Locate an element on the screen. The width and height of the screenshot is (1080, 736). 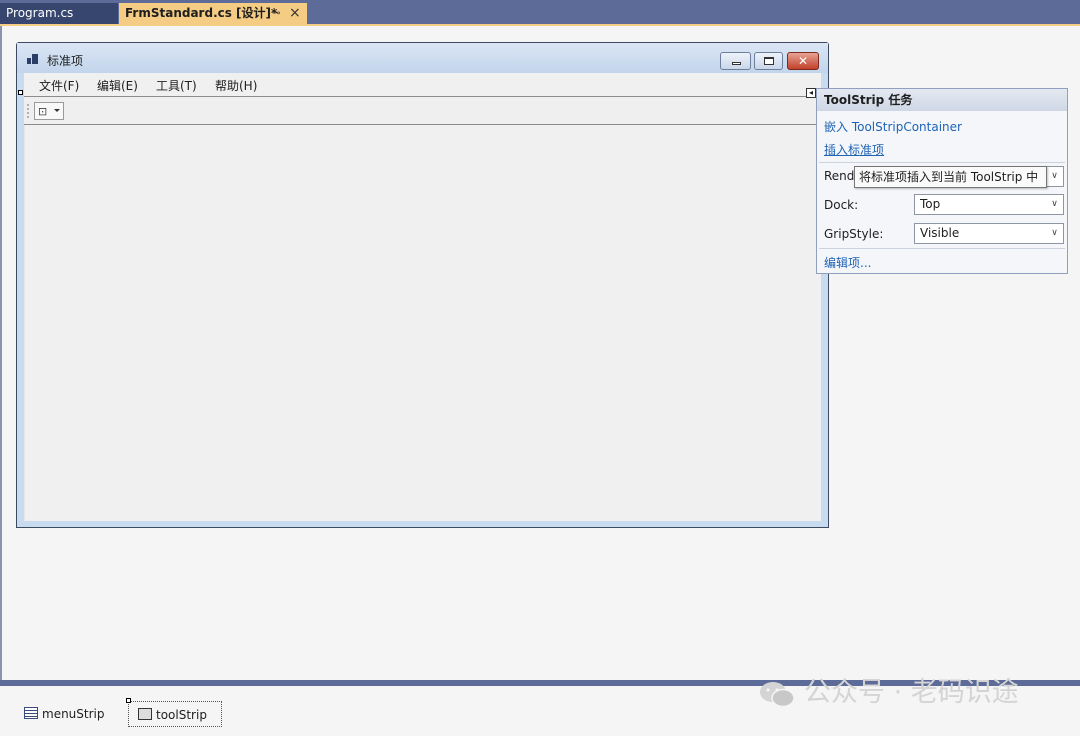
tab-label: Program.cs is located at coordinates (40, 13).